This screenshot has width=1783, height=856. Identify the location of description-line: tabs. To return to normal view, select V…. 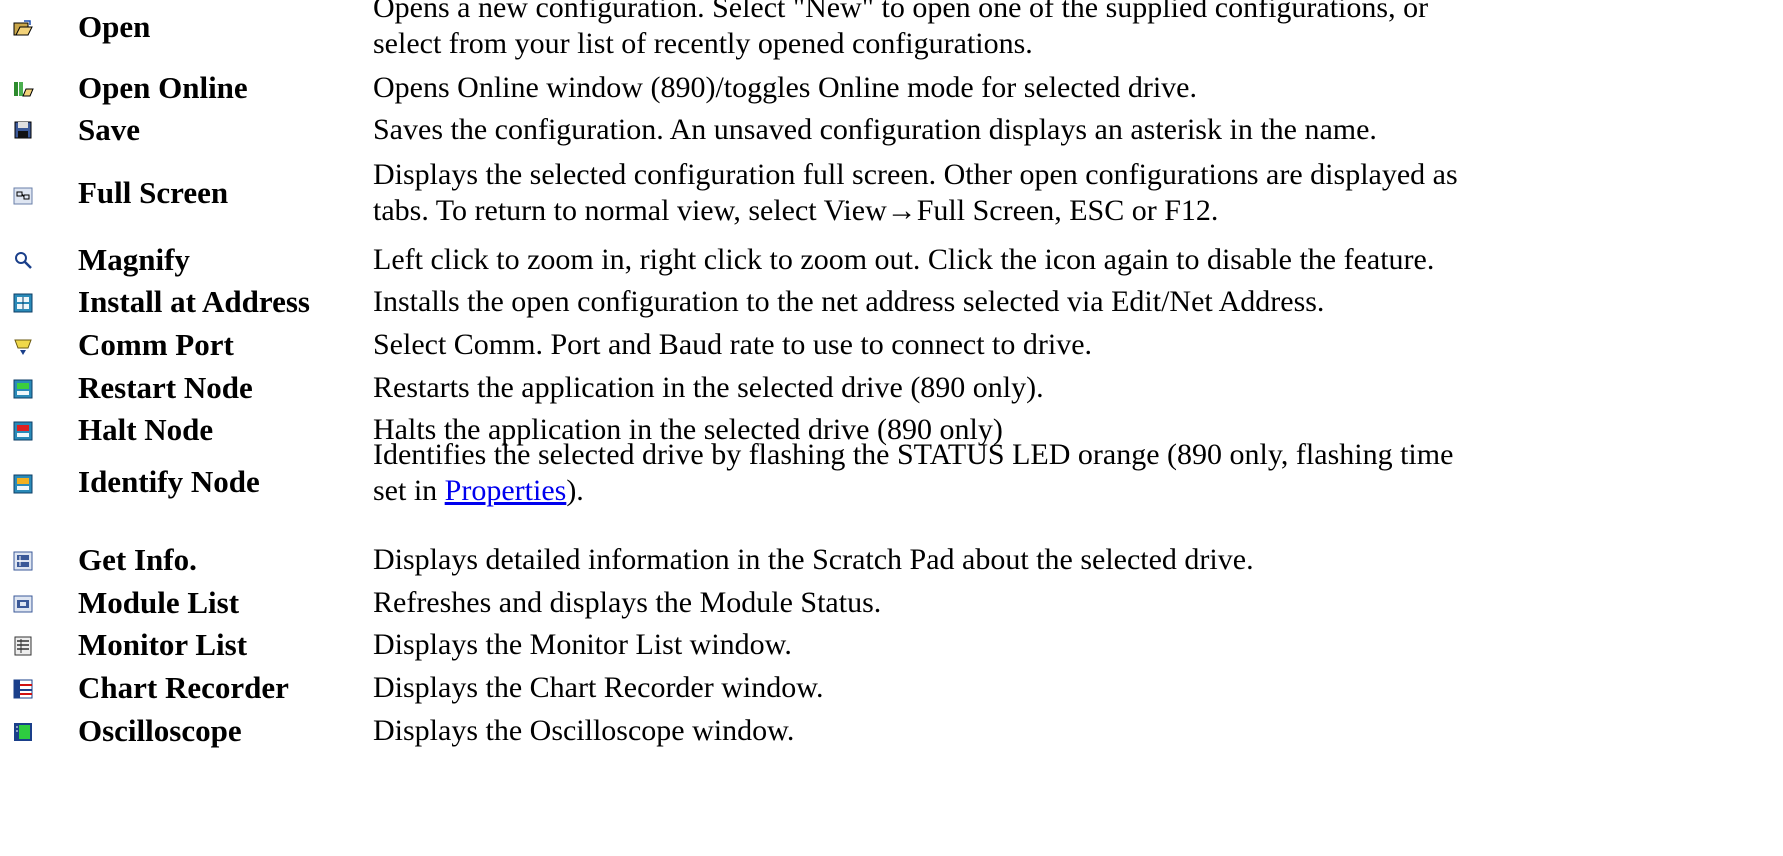
(796, 210).